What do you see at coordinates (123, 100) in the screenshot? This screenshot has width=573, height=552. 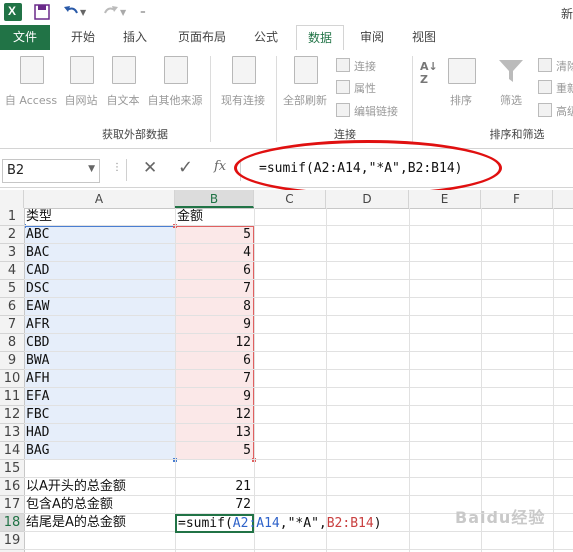 I see `from-text-button: 自文本` at bounding box center [123, 100].